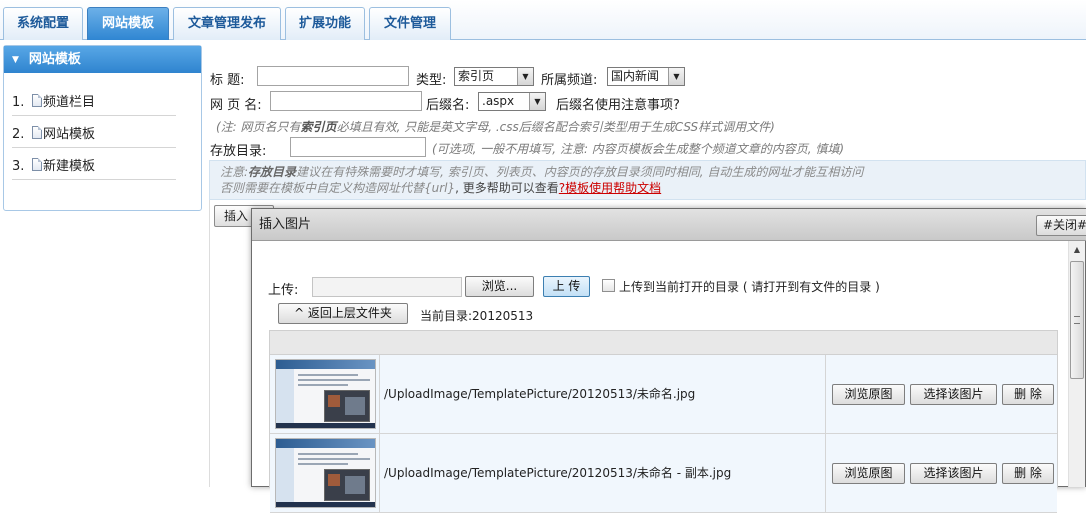  What do you see at coordinates (618, 103) in the screenshot?
I see `suffix-note: 后缀名使用注意事项?` at bounding box center [618, 103].